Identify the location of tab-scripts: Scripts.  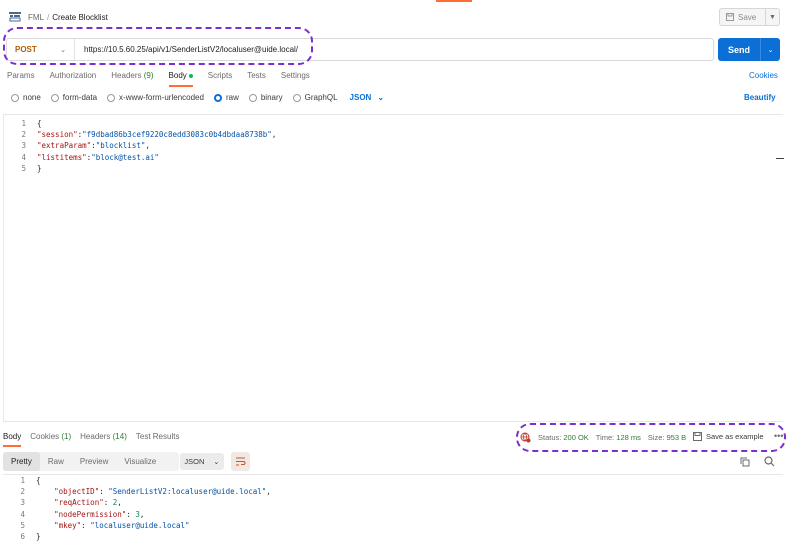
(220, 79).